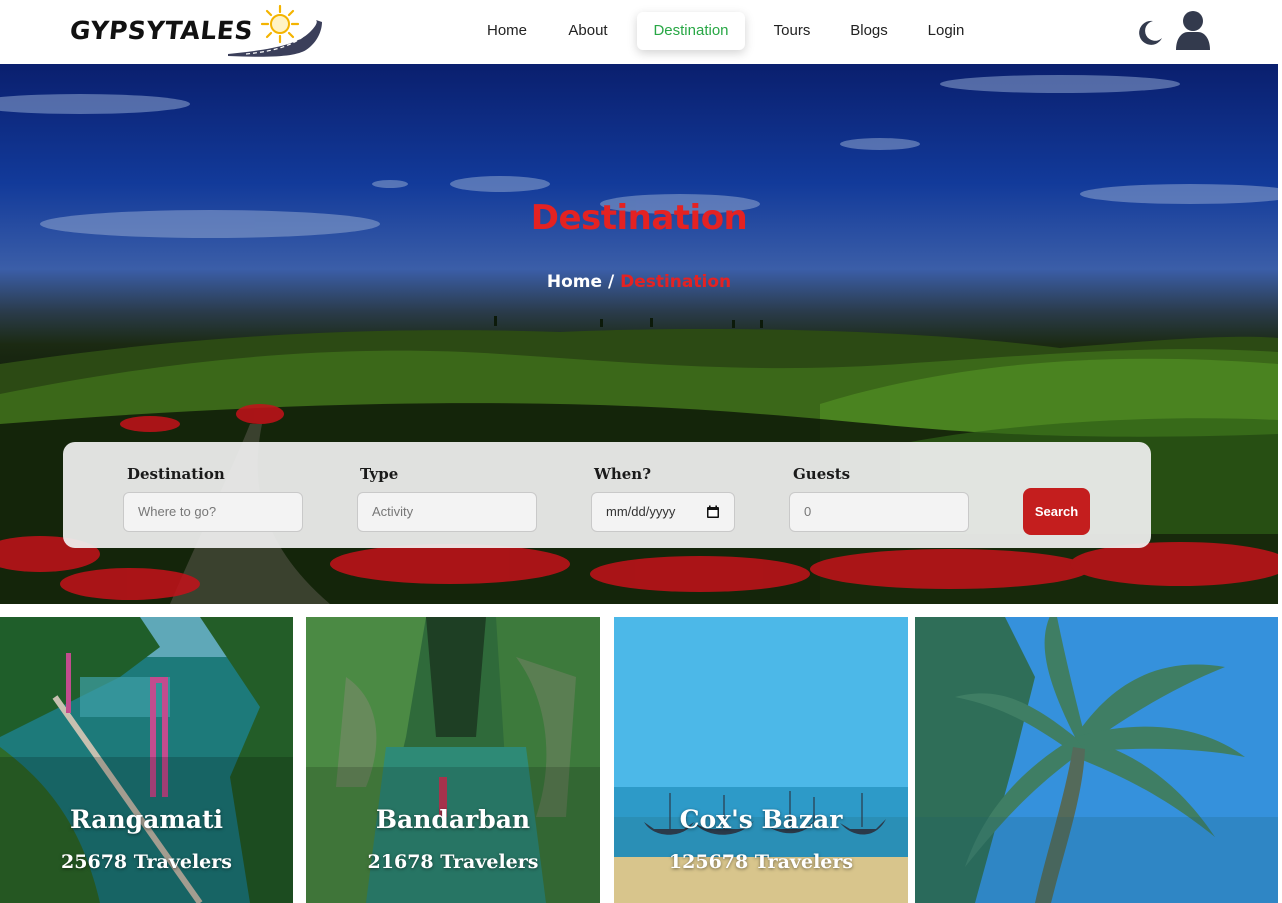  What do you see at coordinates (869, 31) in the screenshot?
I see `nav-blogs: Blogs` at bounding box center [869, 31].